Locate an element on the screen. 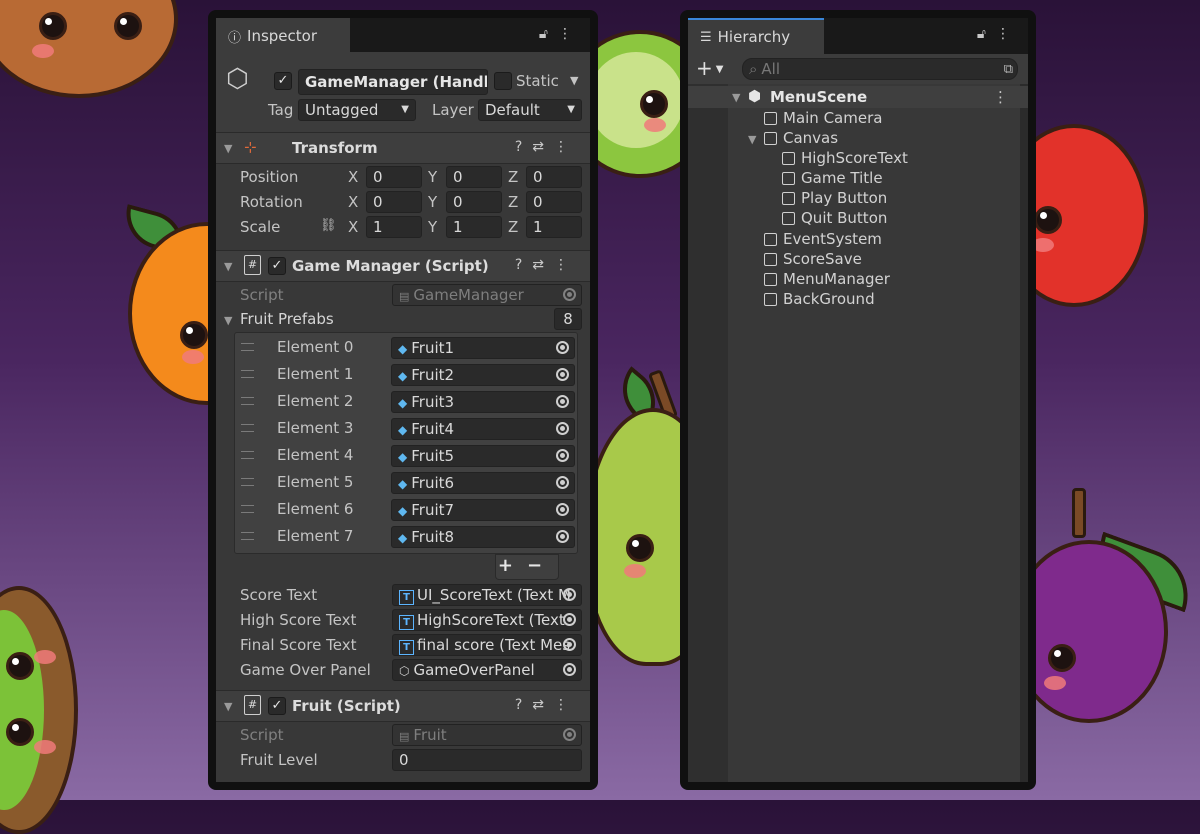 This screenshot has height=834, width=1200. active-checkbox: ✓ is located at coordinates (283, 81).